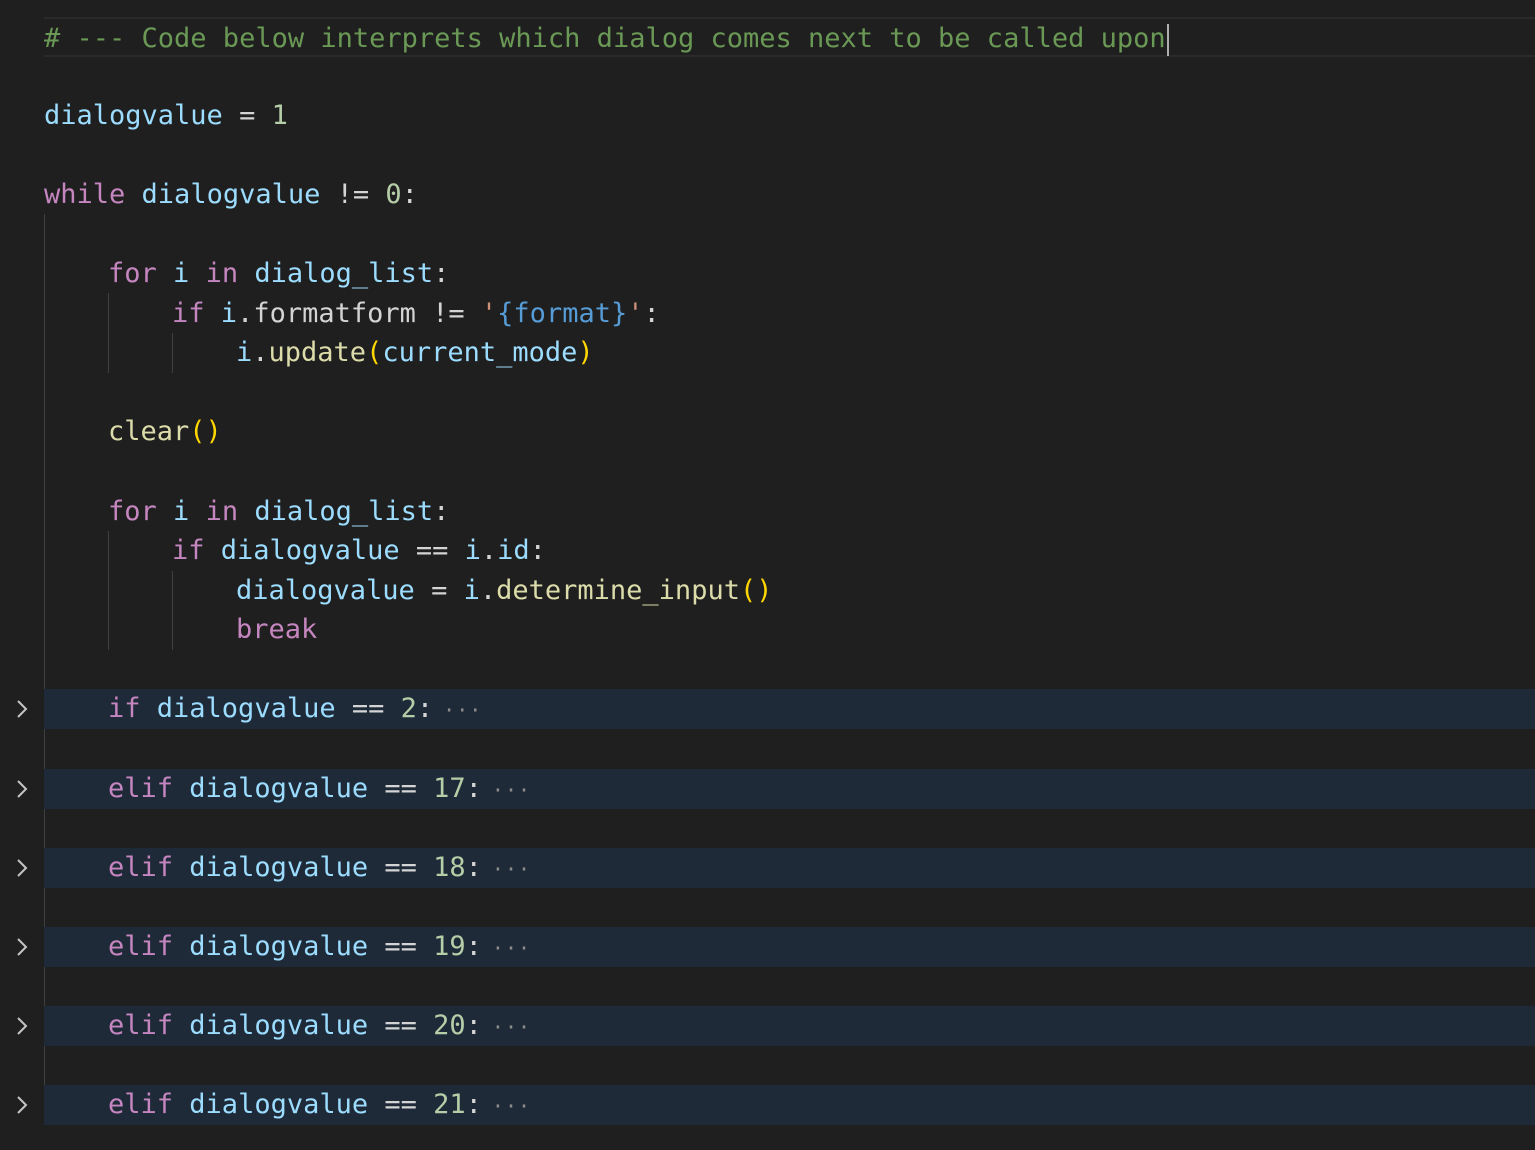  What do you see at coordinates (1167, 39) in the screenshot?
I see `text-cursor` at bounding box center [1167, 39].